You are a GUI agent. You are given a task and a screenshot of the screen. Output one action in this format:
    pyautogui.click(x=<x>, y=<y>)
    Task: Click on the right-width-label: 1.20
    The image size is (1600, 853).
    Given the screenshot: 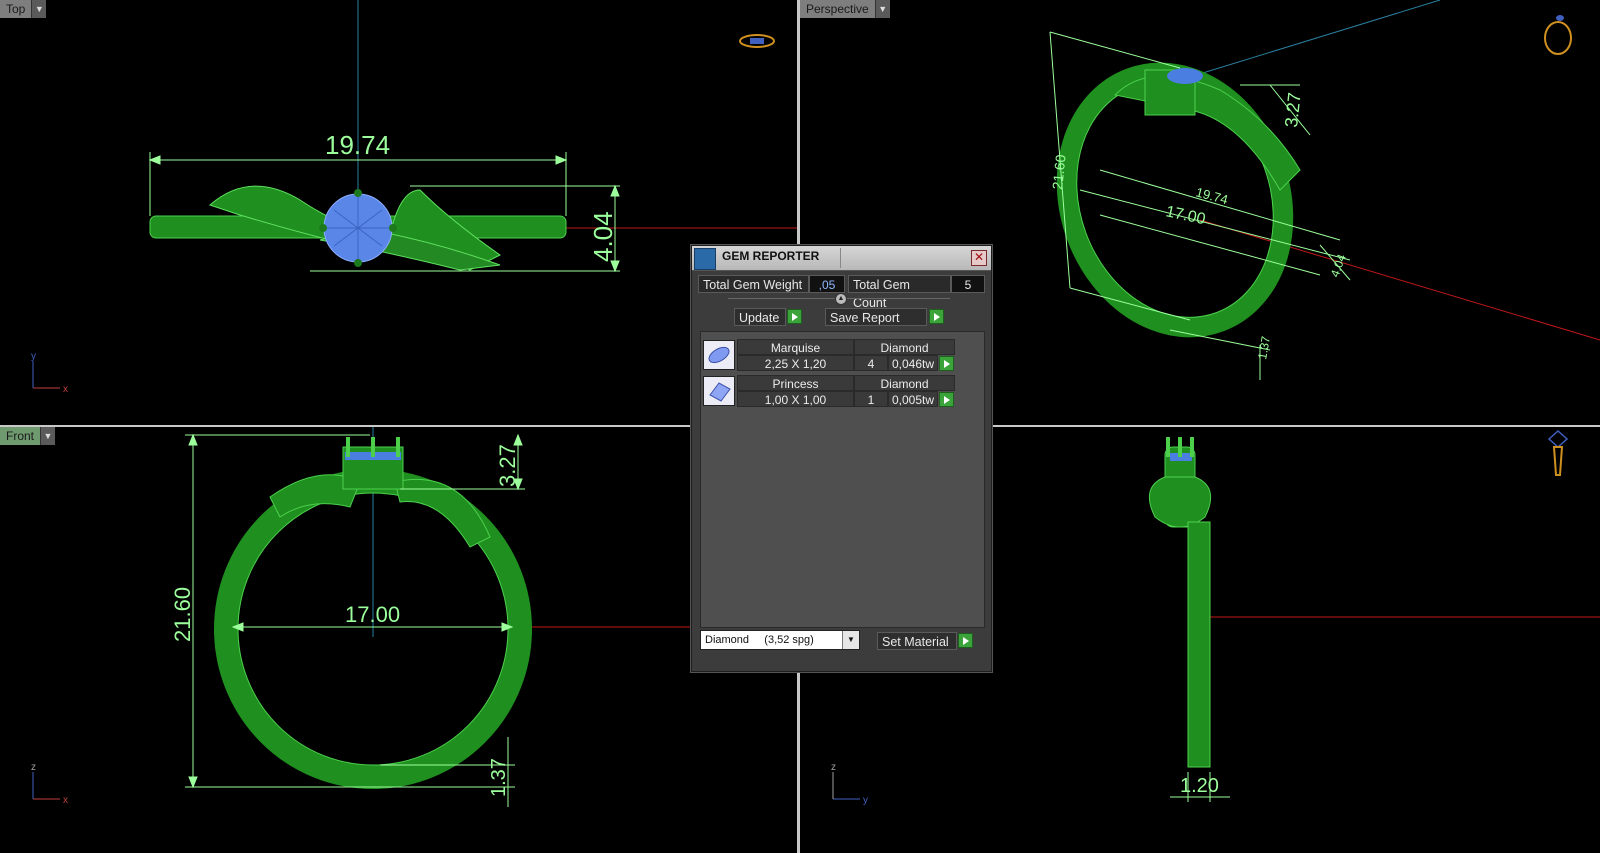 What is the action you would take?
    pyautogui.click(x=1199, y=786)
    